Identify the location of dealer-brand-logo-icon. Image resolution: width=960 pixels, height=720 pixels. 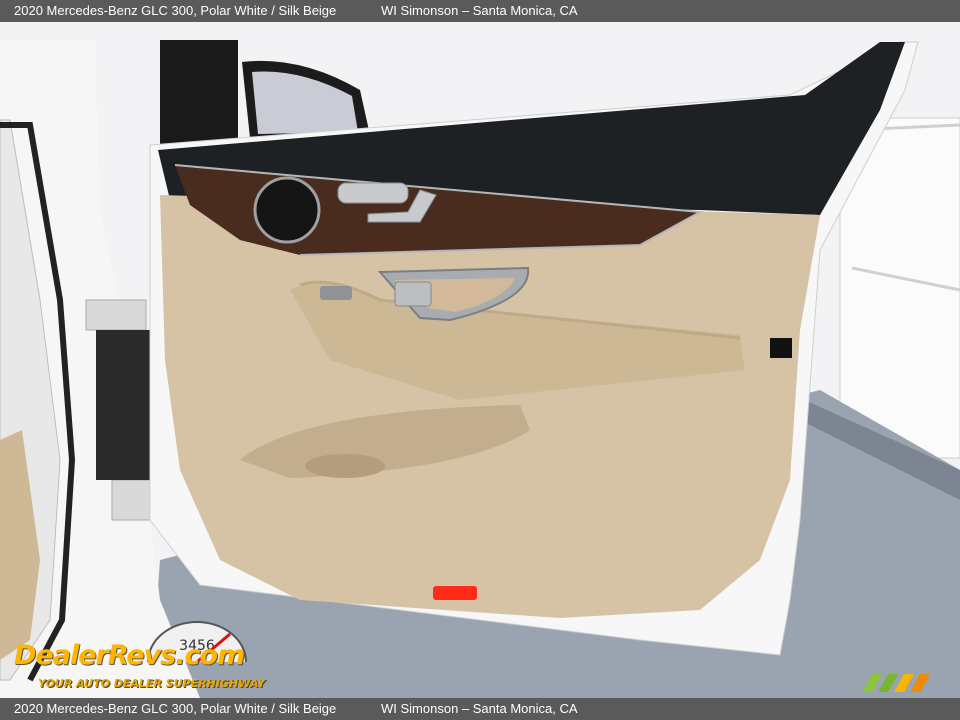
(896, 683).